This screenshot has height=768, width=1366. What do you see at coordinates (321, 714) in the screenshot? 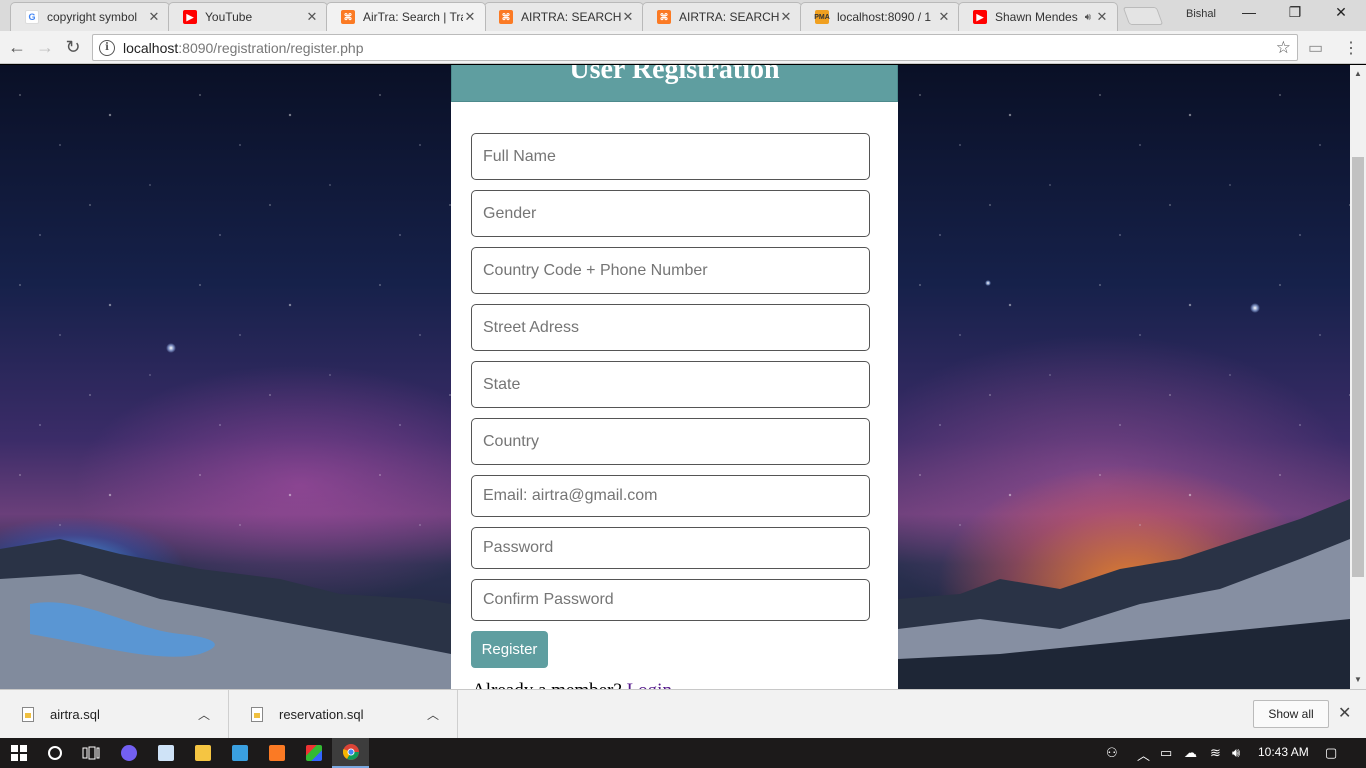
I see `download-filename: reservation.sql` at bounding box center [321, 714].